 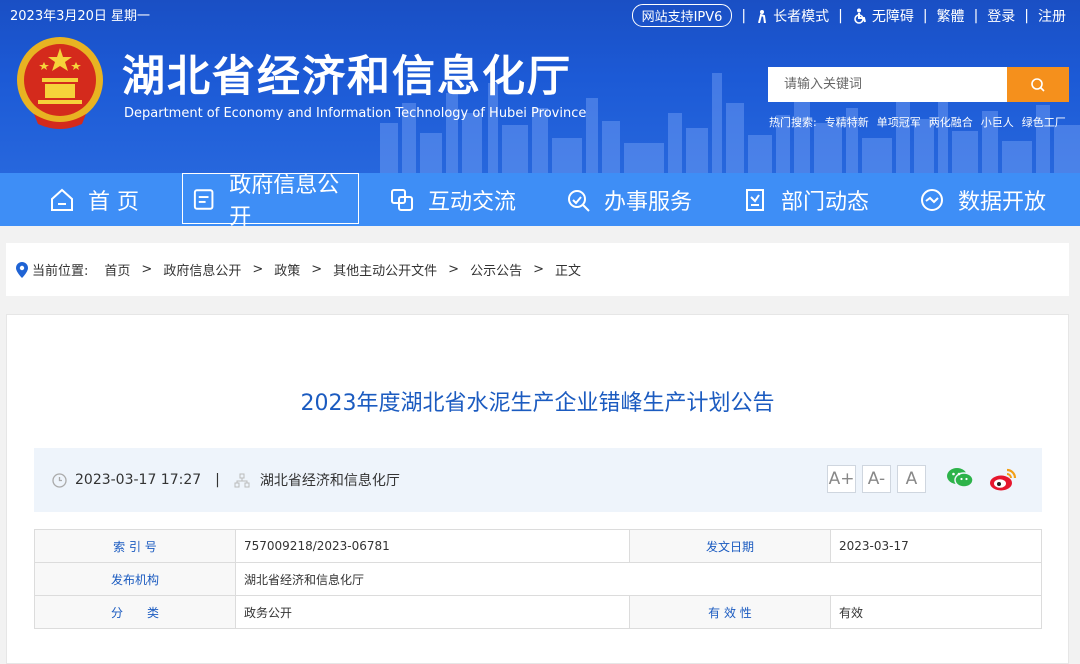 What do you see at coordinates (138, 480) in the screenshot?
I see `publish-datetime: 2023-03-17 17:27` at bounding box center [138, 480].